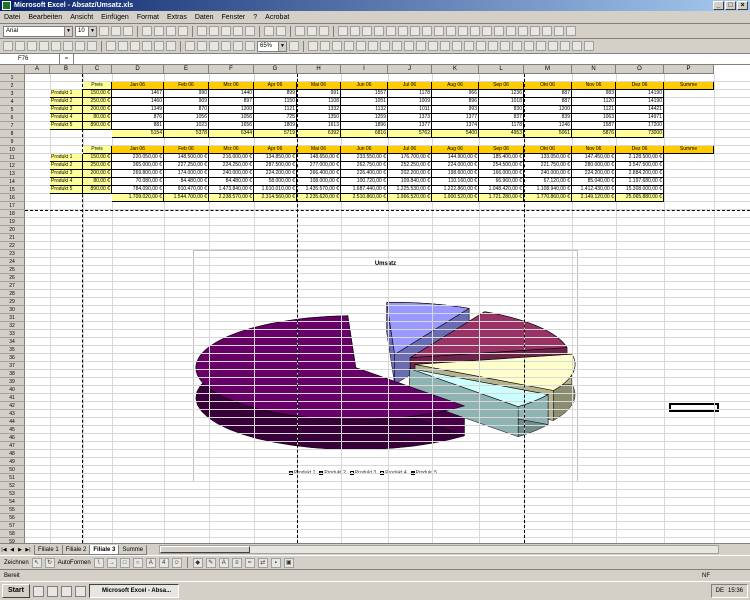 The image size is (750, 600). I want to click on b17-icon, so click(505, 46).